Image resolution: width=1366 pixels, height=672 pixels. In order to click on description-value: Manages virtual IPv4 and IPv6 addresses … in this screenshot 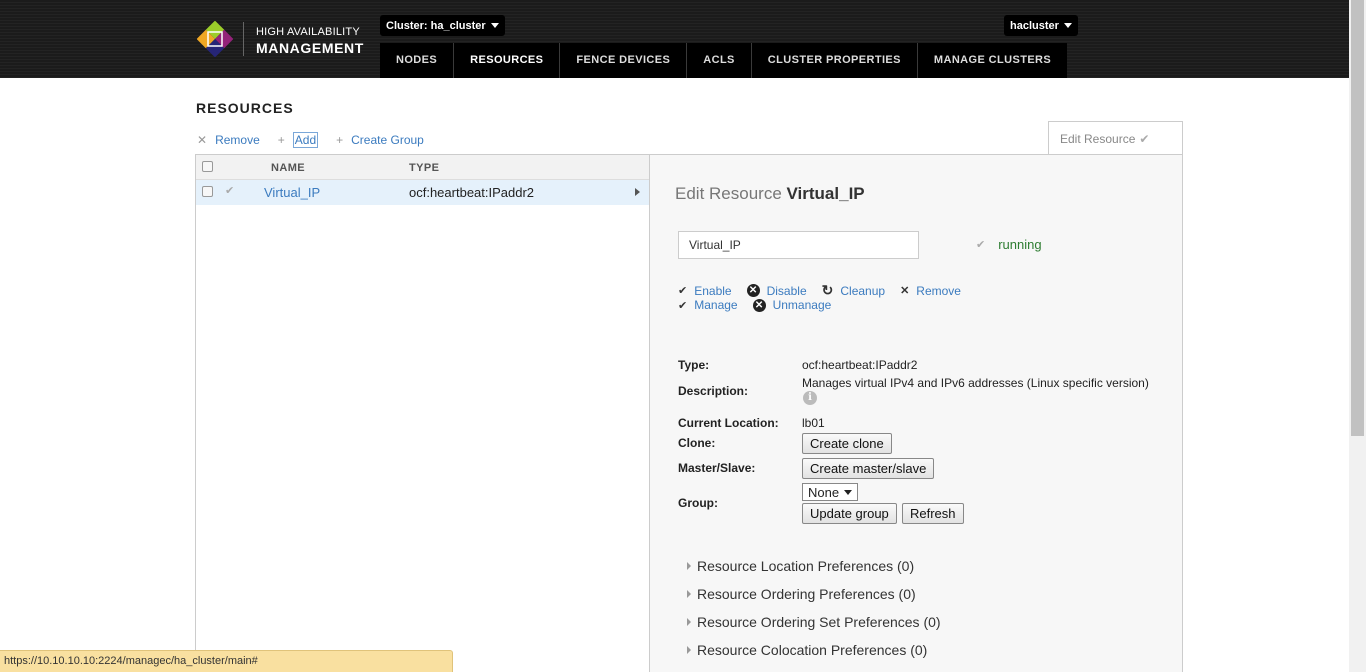, I will do `click(975, 383)`.